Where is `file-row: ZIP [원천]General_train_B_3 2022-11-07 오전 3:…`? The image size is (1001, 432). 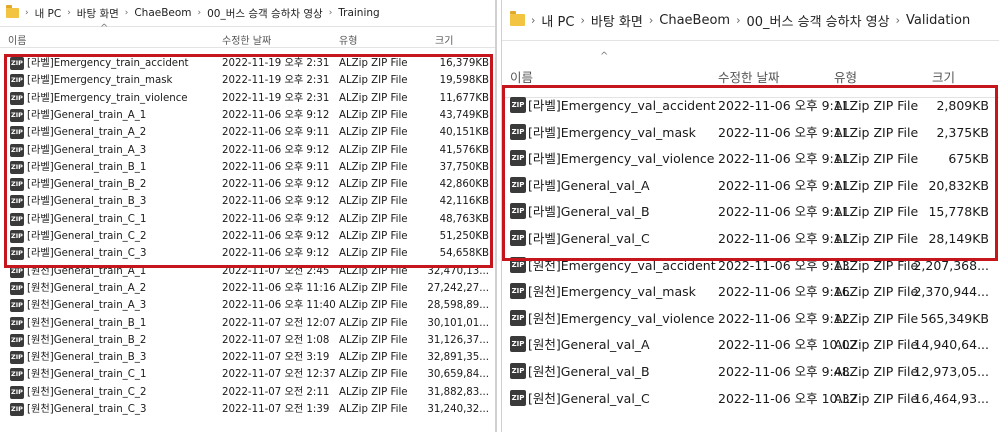 file-row: ZIP [원천]General_train_B_3 2022-11-07 오전 3:… is located at coordinates (247, 357).